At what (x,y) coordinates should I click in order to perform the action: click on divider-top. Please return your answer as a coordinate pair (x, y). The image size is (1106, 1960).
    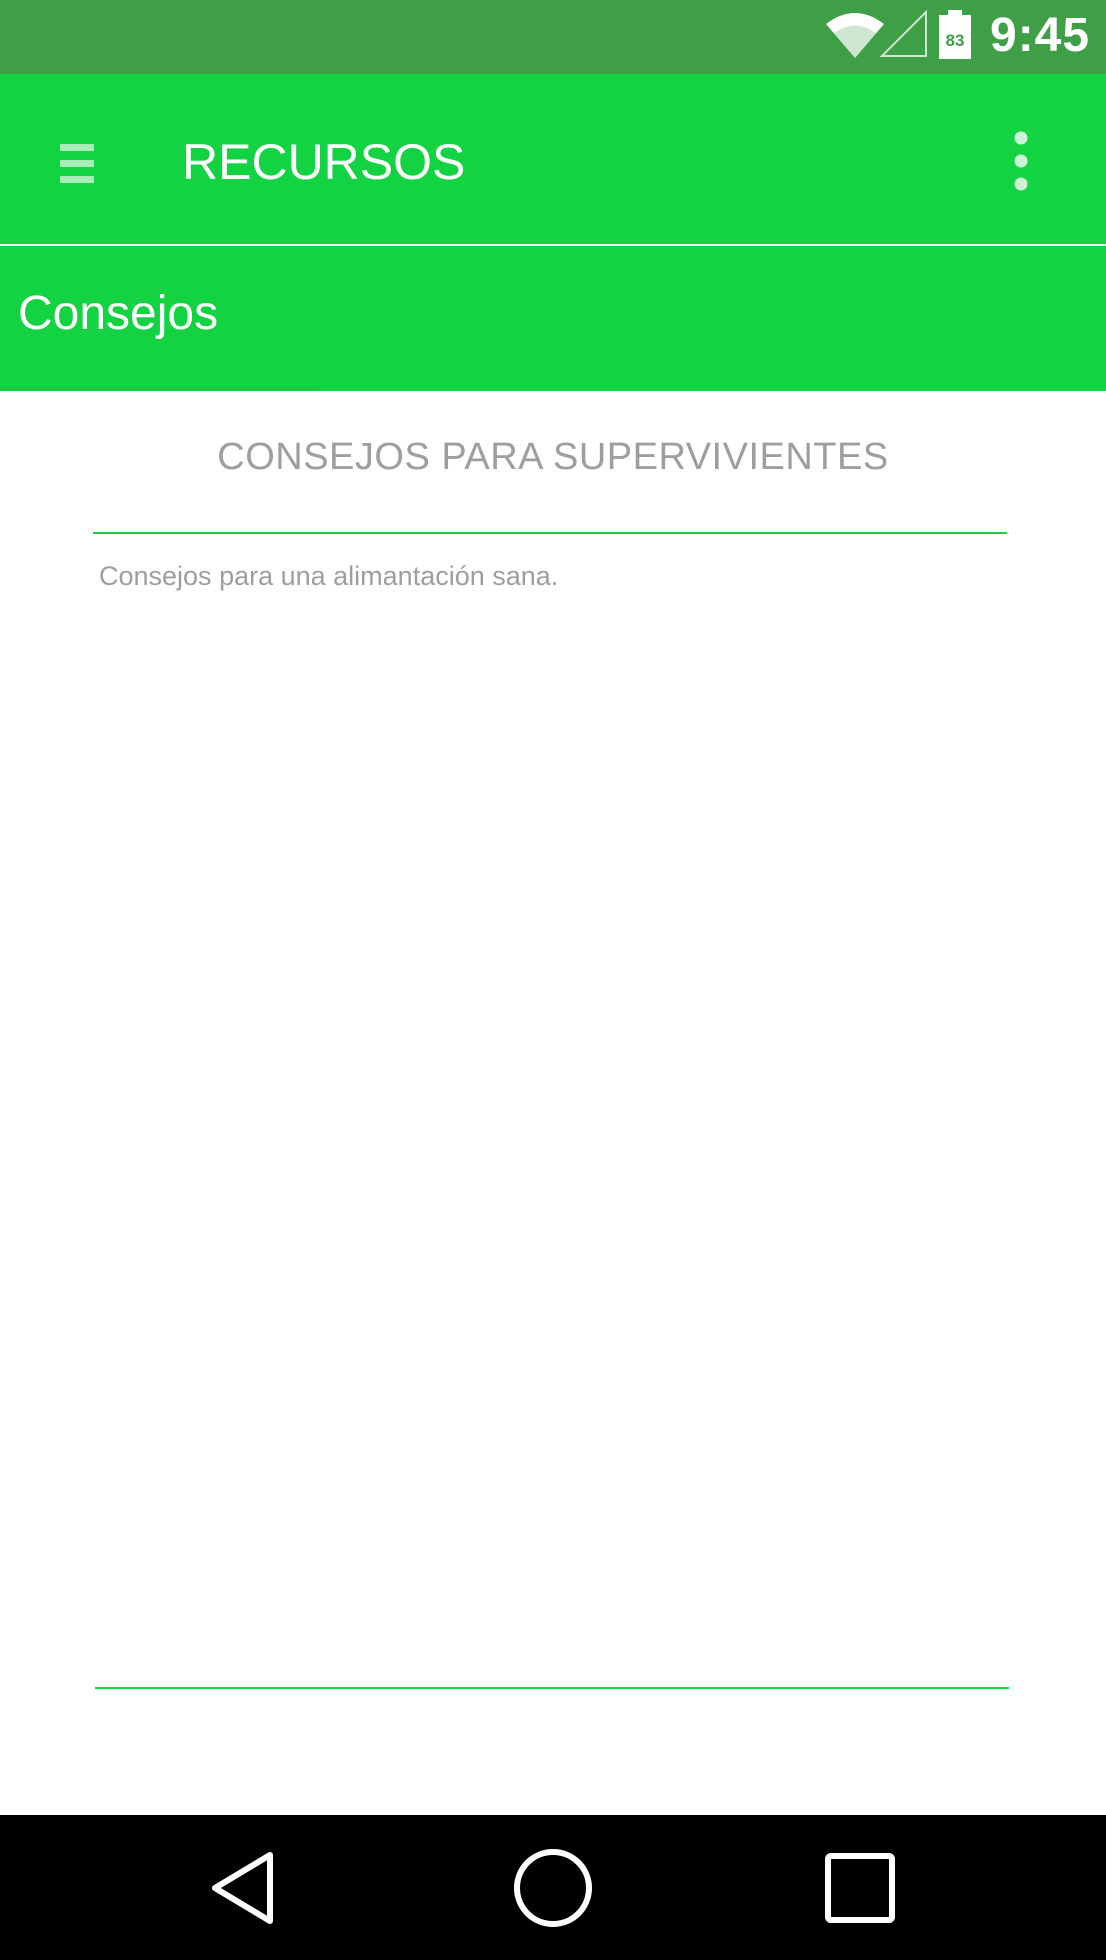
    Looking at the image, I should click on (550, 533).